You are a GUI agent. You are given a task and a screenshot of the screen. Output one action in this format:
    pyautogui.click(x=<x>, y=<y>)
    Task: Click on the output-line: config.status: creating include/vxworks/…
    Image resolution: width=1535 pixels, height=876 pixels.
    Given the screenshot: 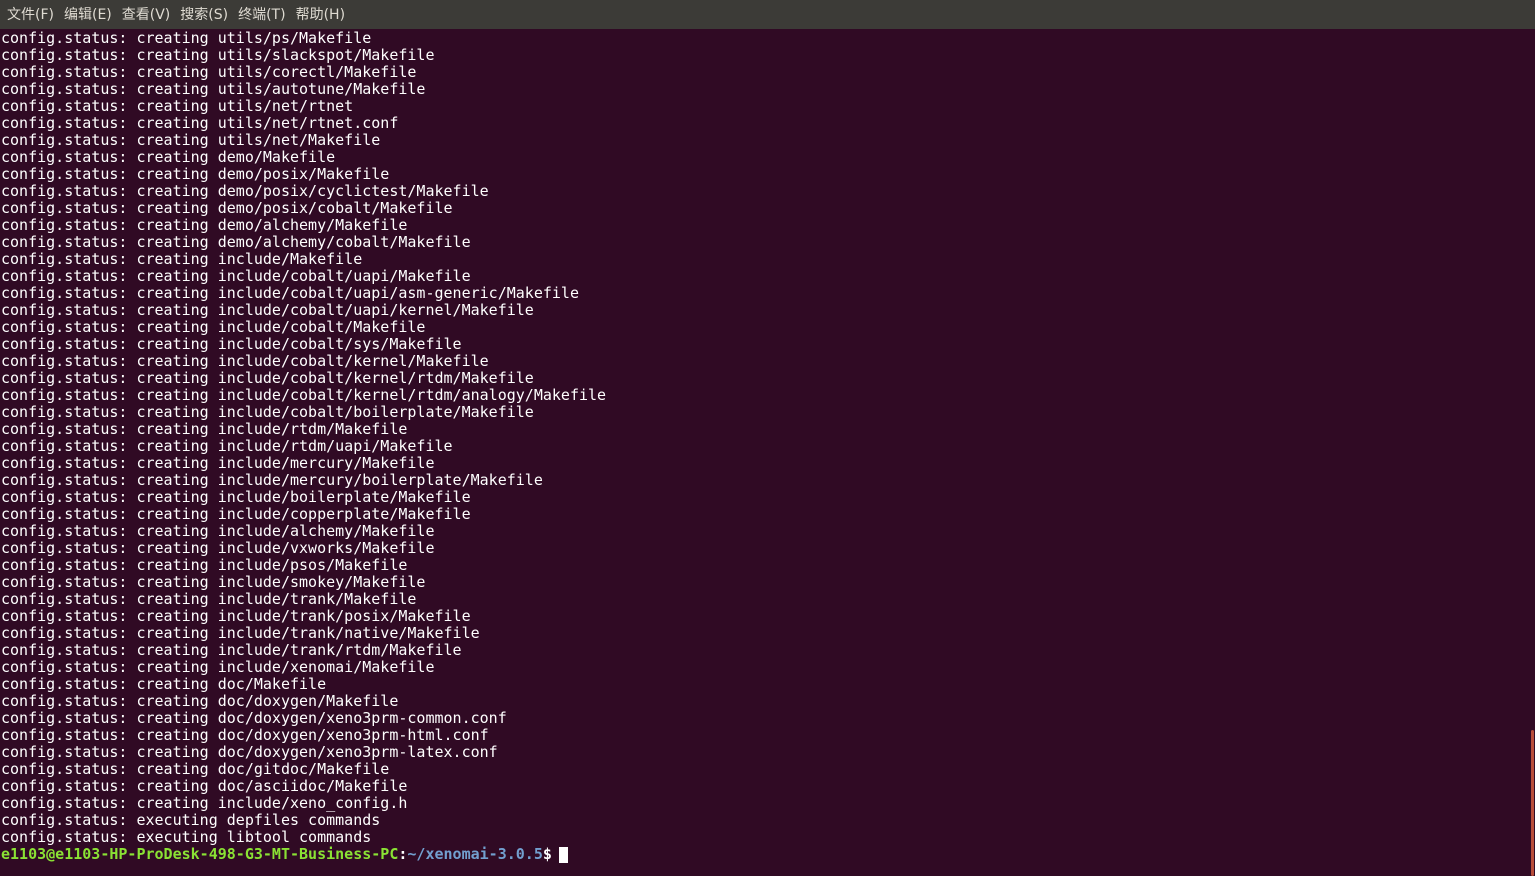 What is the action you would take?
    pyautogui.click(x=218, y=548)
    